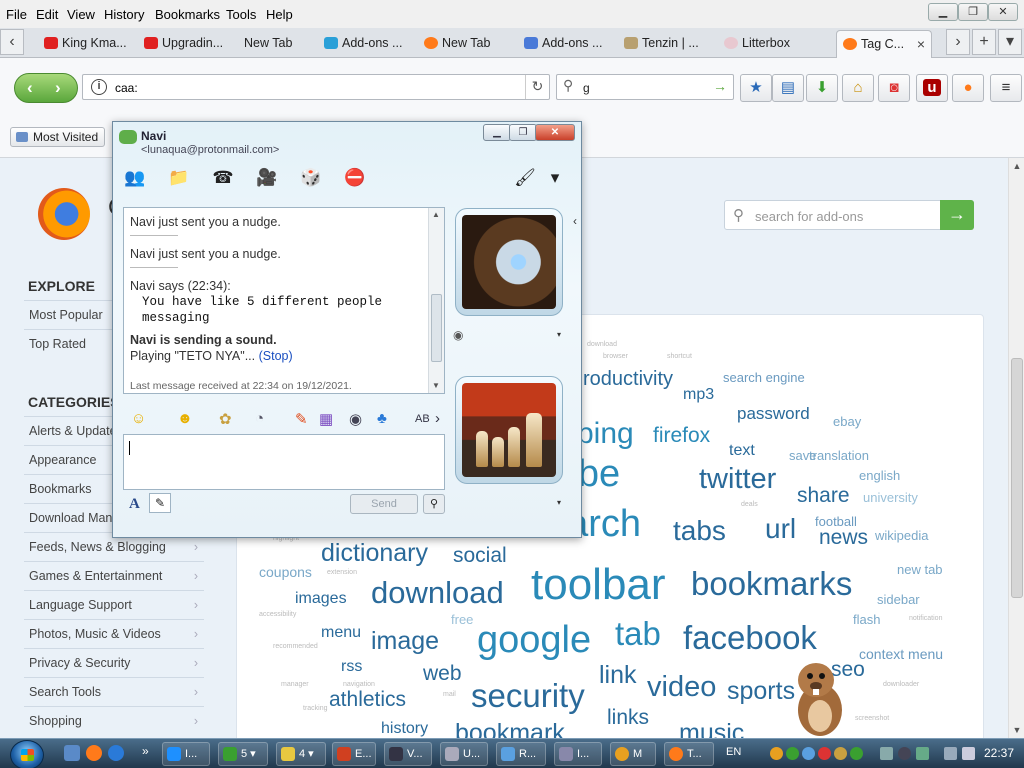  Describe the element at coordinates (771, 583) in the screenshot. I see `tag-bookmarks: bookmarks` at that location.